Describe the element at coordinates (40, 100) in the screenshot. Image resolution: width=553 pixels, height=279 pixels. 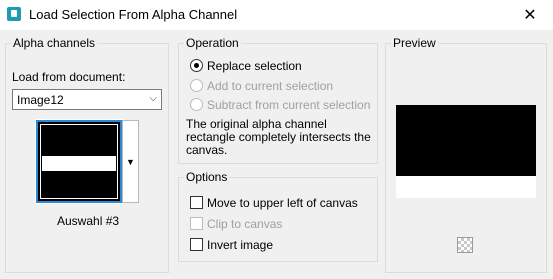
I see `document-value: Image12` at that location.